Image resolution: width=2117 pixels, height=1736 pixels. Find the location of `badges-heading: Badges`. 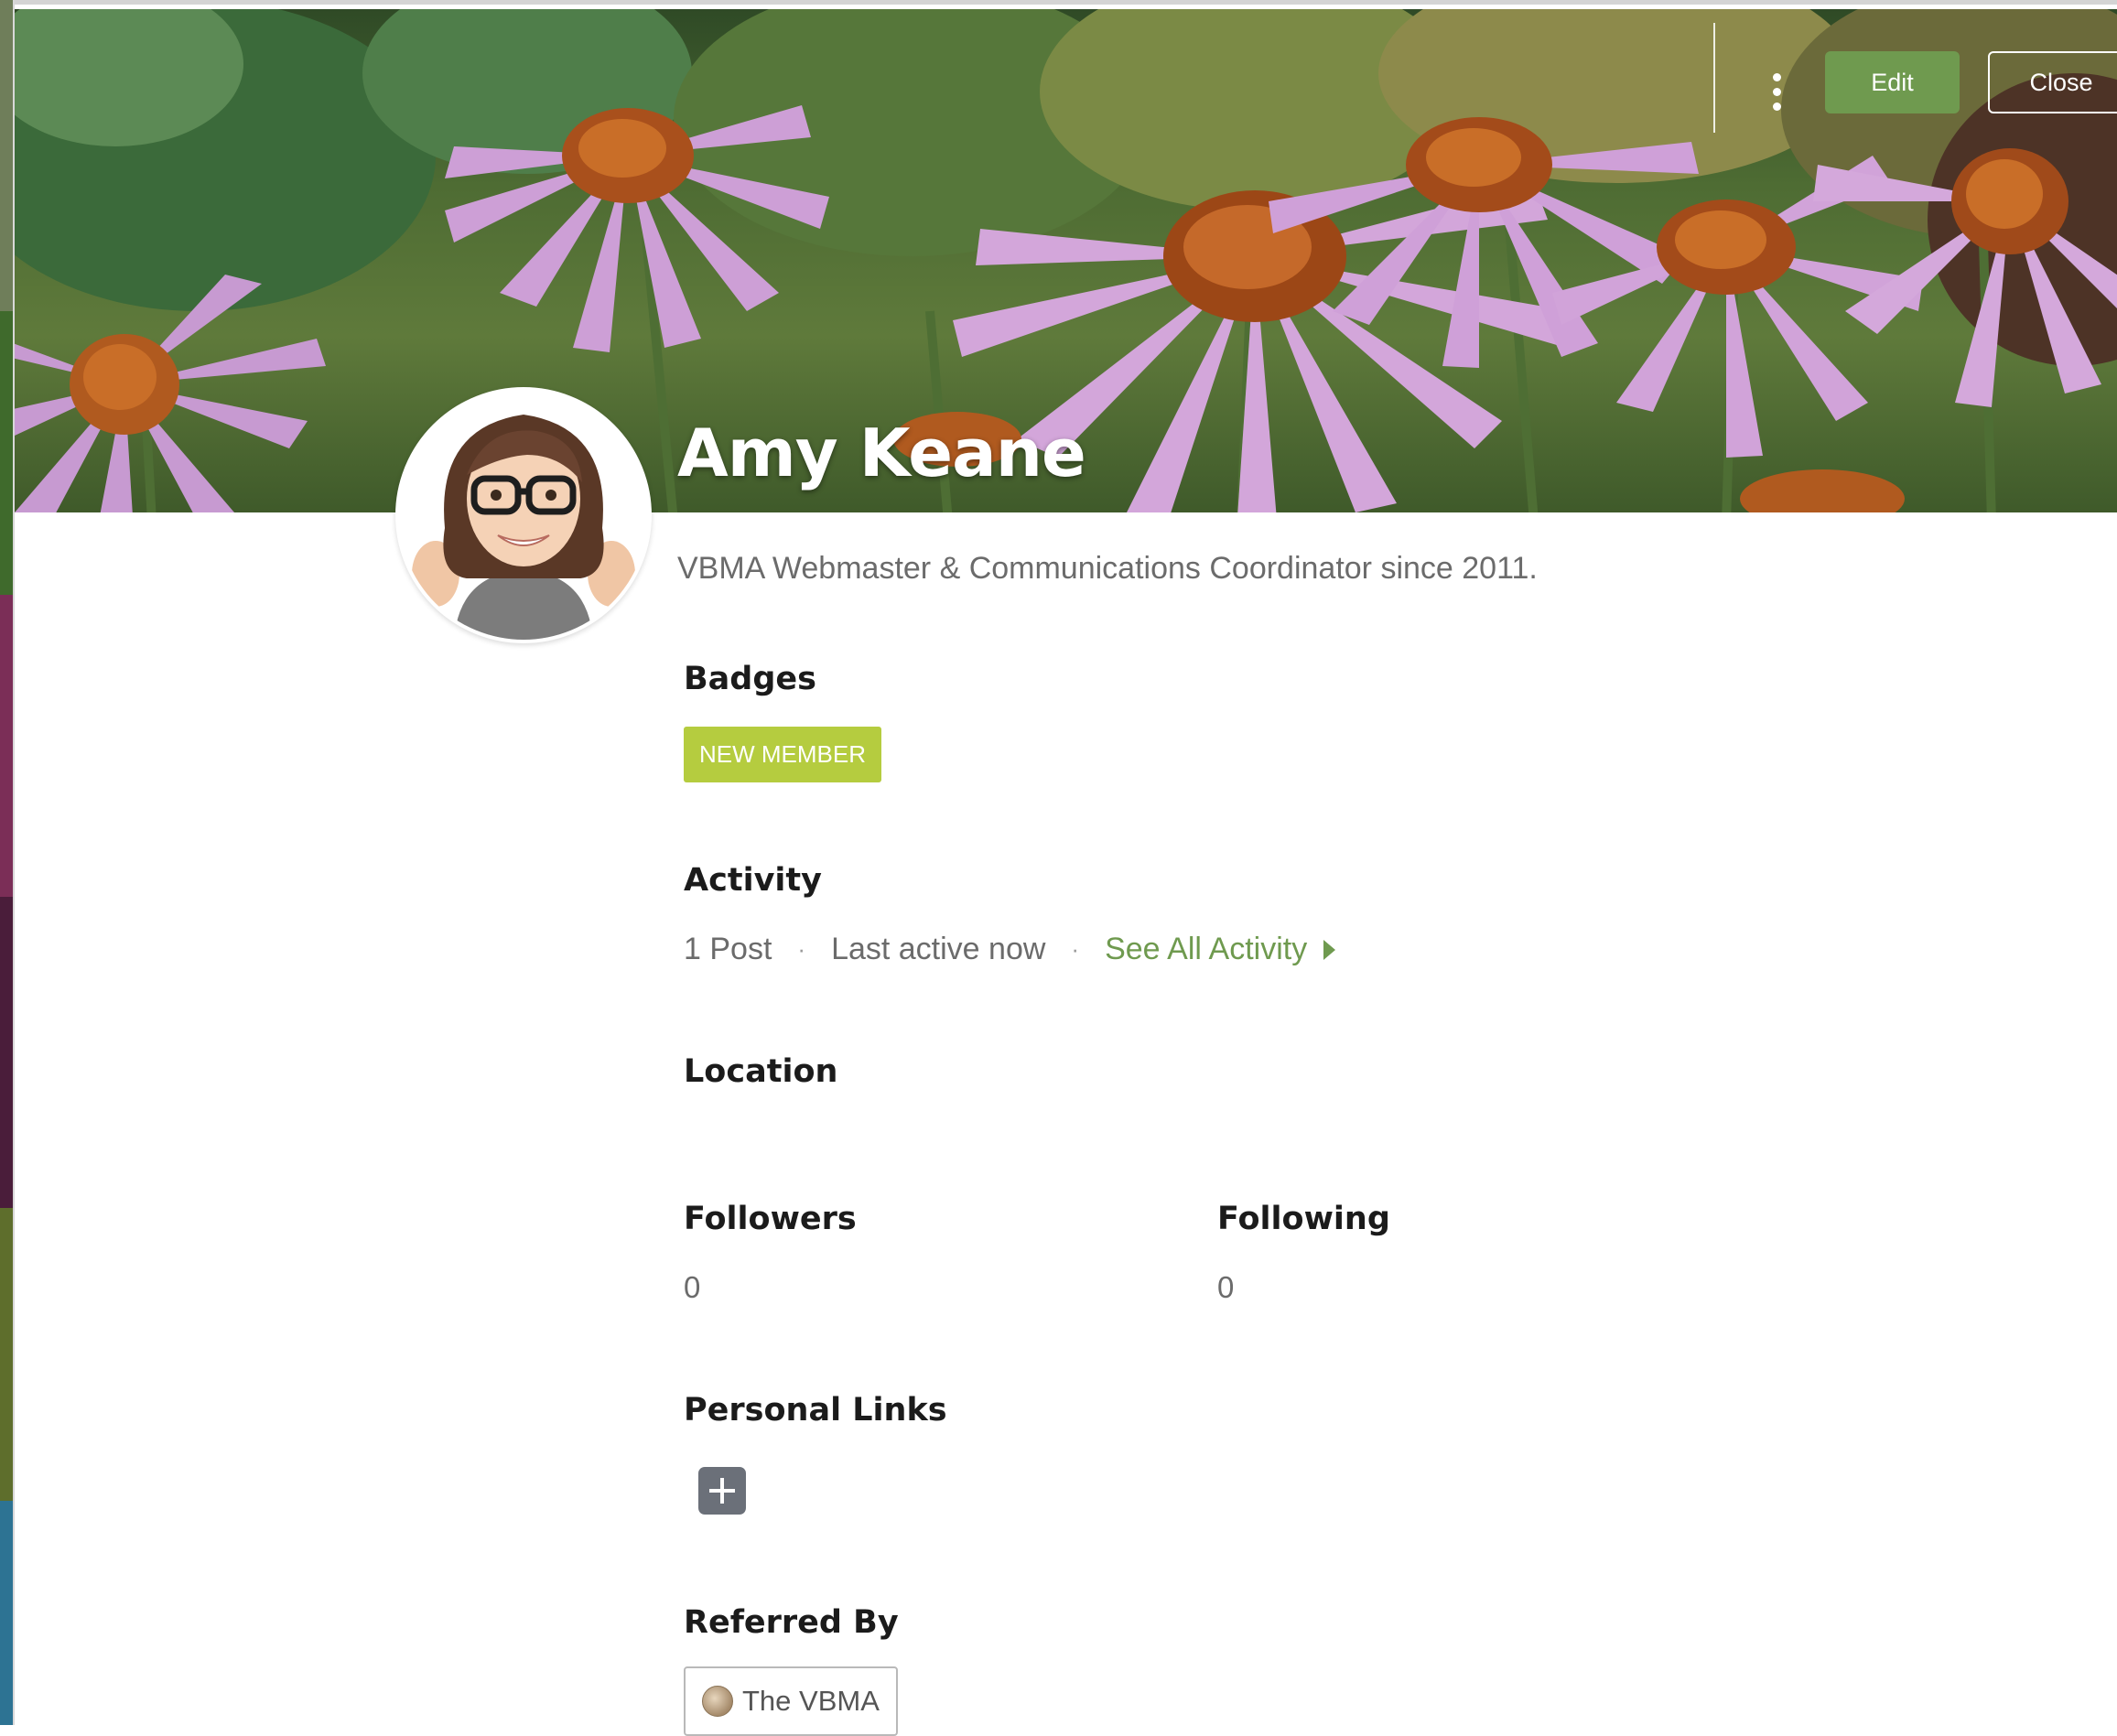

badges-heading: Badges is located at coordinates (750, 679).